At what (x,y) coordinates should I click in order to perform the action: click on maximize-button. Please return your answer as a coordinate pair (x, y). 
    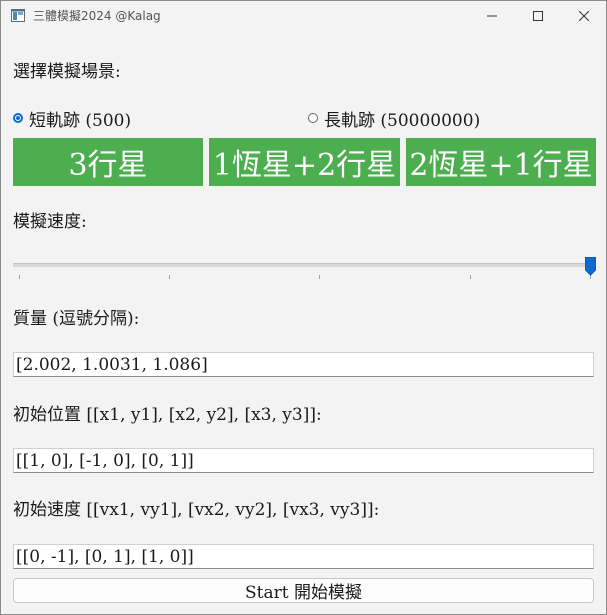
    Looking at the image, I should click on (538, 16).